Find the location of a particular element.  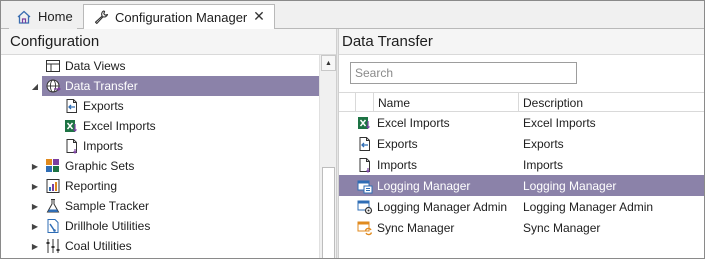

row-description: Logging Manager is located at coordinates (570, 185).